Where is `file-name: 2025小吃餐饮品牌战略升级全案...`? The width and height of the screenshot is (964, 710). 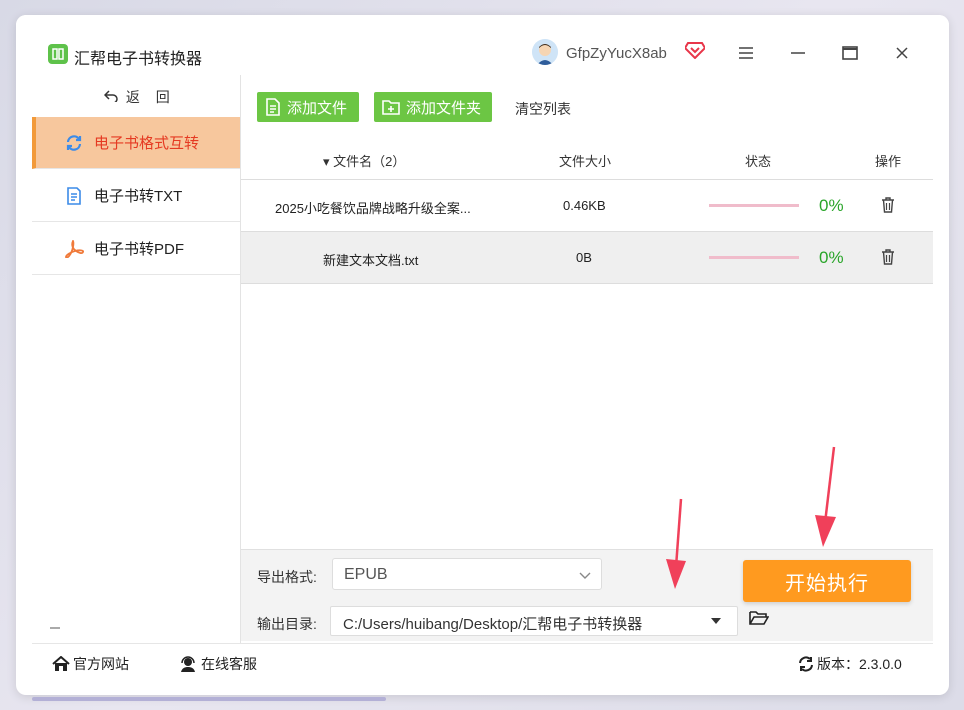
file-name: 2025小吃餐饮品牌战略升级全案... is located at coordinates (373, 208).